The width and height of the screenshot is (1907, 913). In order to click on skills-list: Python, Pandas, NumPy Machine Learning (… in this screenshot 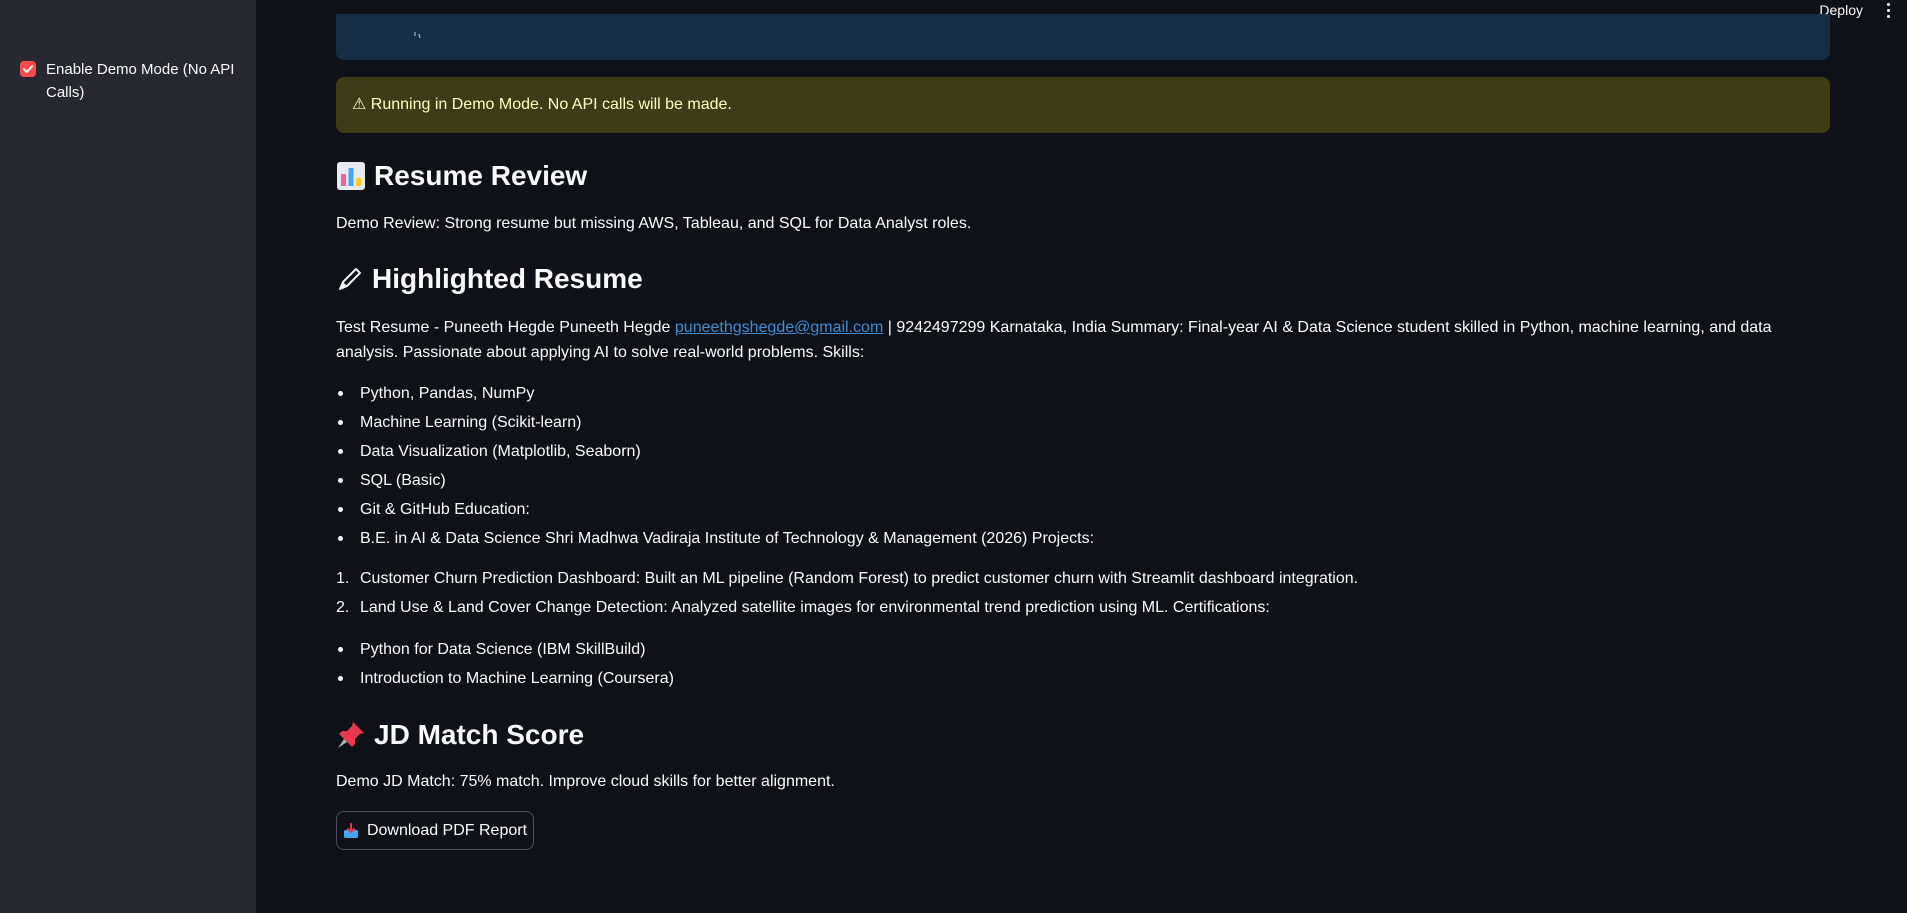, I will do `click(1083, 466)`.